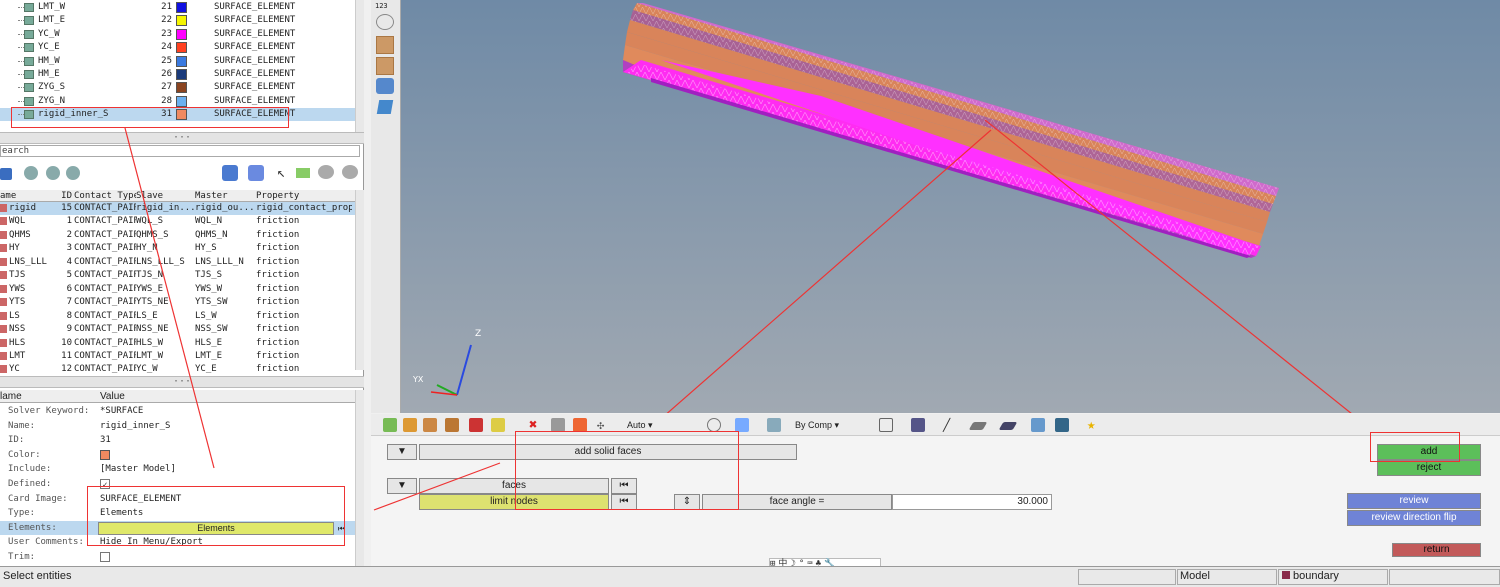 This screenshot has width=1500, height=587. What do you see at coordinates (558, 425) in the screenshot?
I see `mask-icon` at bounding box center [558, 425].